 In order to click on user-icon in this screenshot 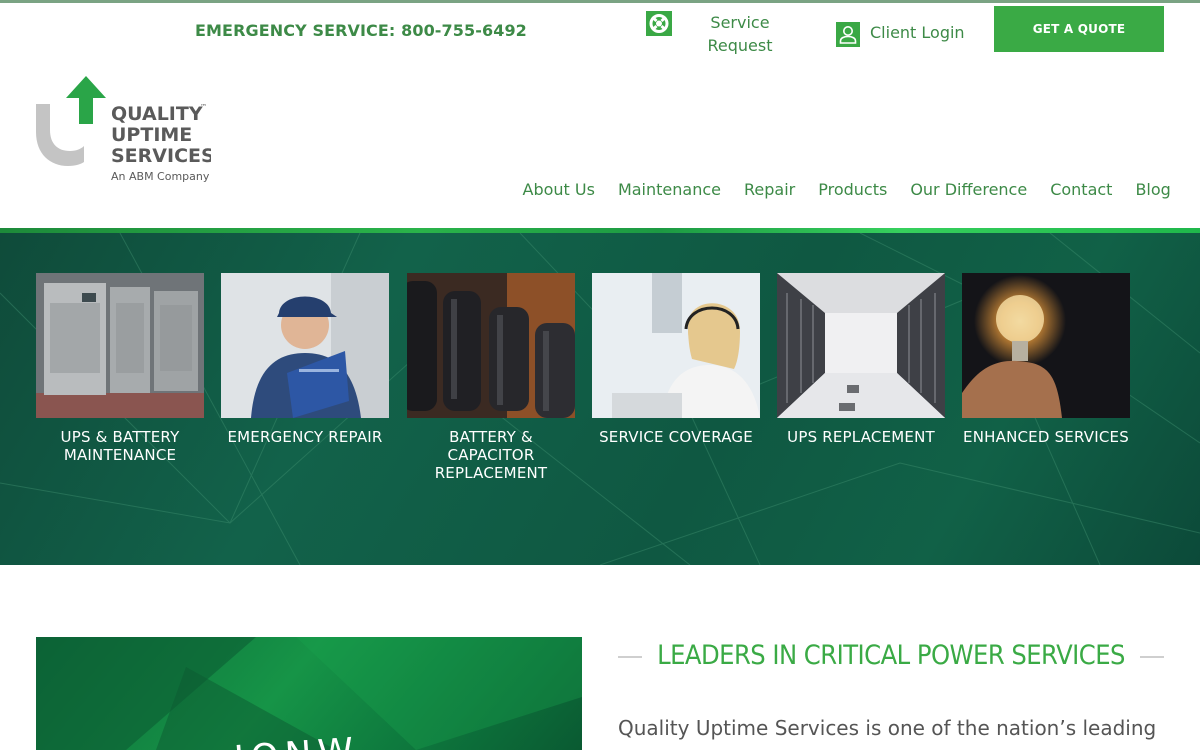, I will do `click(848, 34)`.